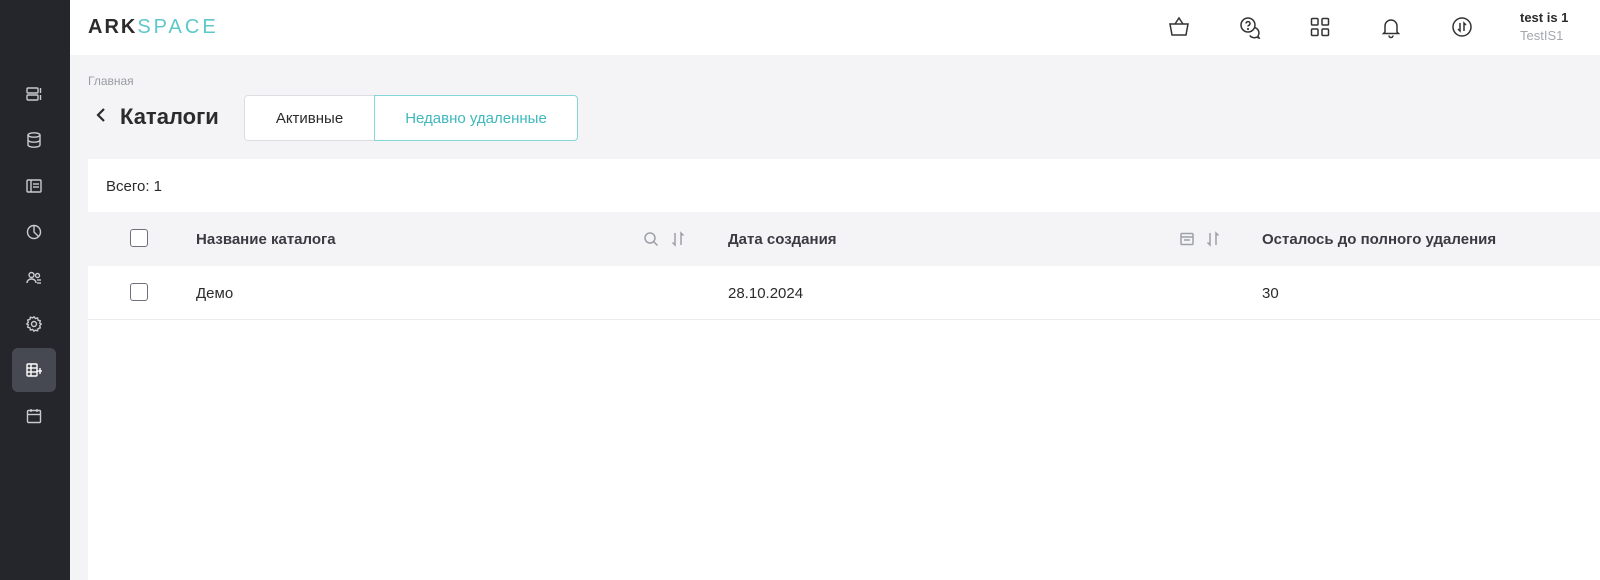  Describe the element at coordinates (139, 292) in the screenshot. I see `row-checkbox` at that location.